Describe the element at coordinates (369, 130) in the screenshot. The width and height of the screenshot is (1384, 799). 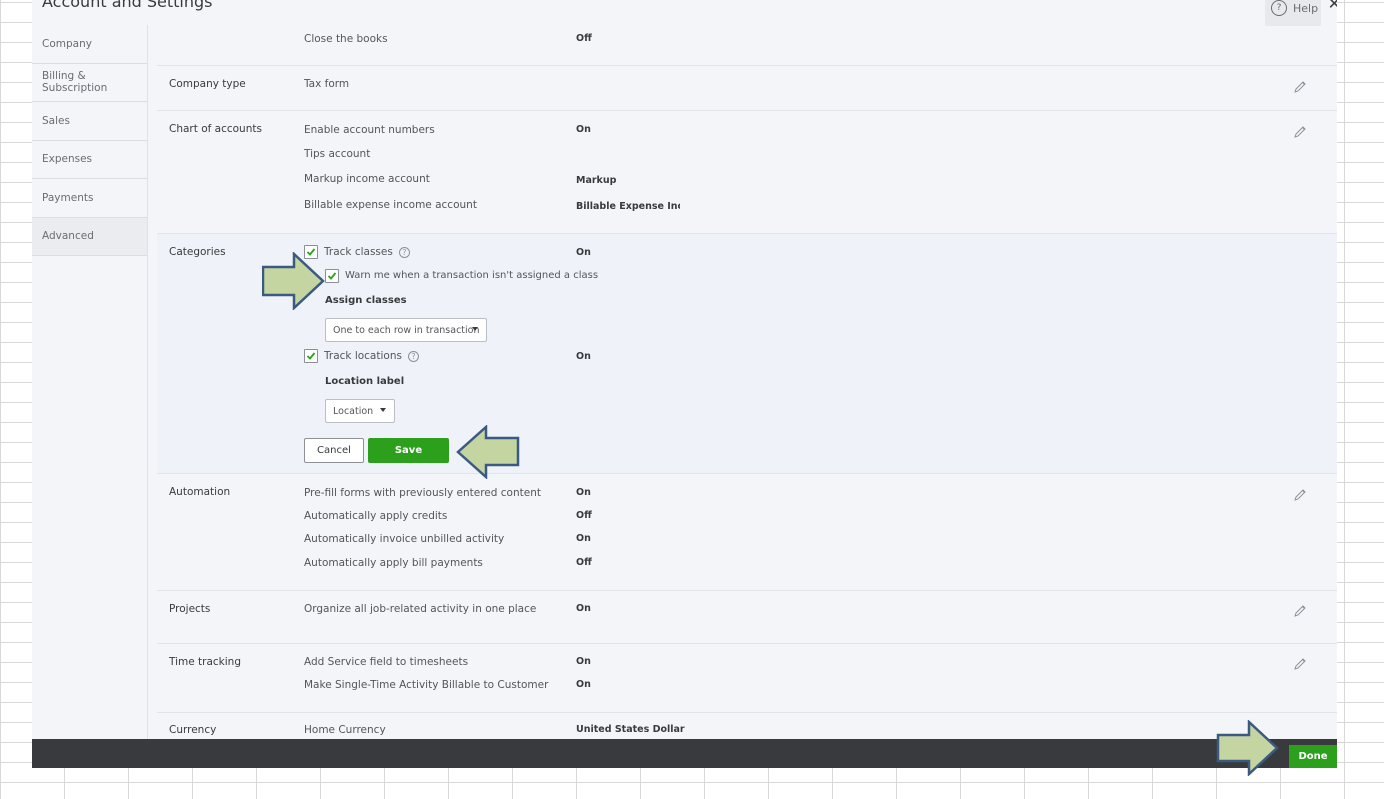
I see `row-label: Enable account numbers` at that location.